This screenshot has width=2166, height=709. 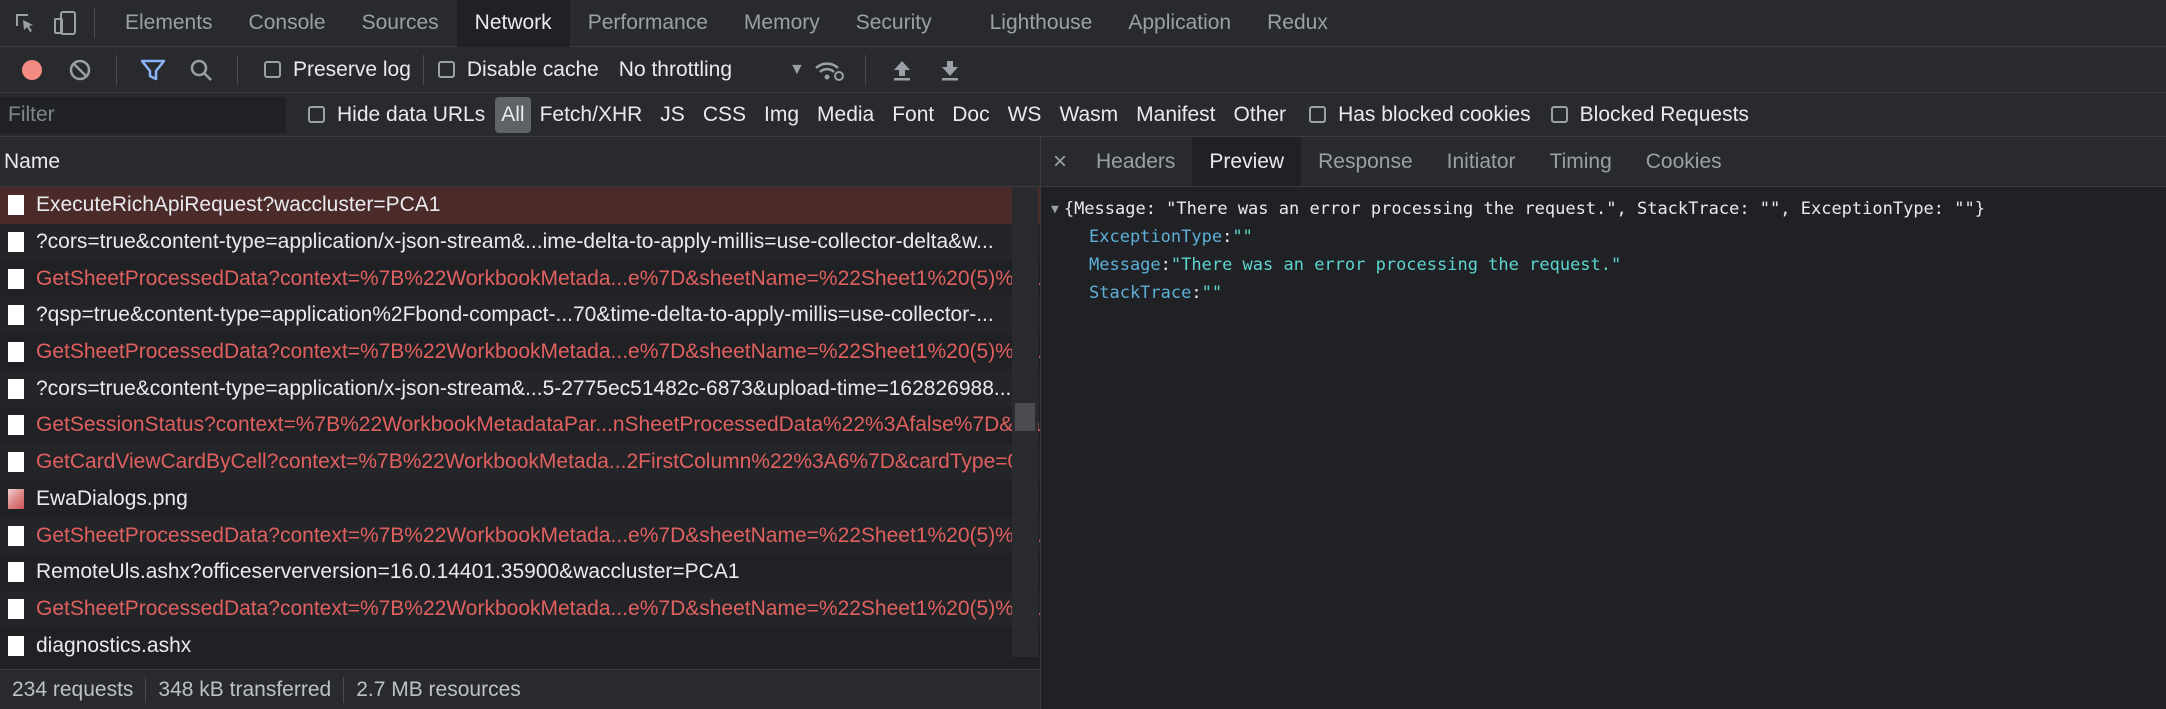 I want to click on table-row: diagnostics.ashx, so click(x=520, y=645).